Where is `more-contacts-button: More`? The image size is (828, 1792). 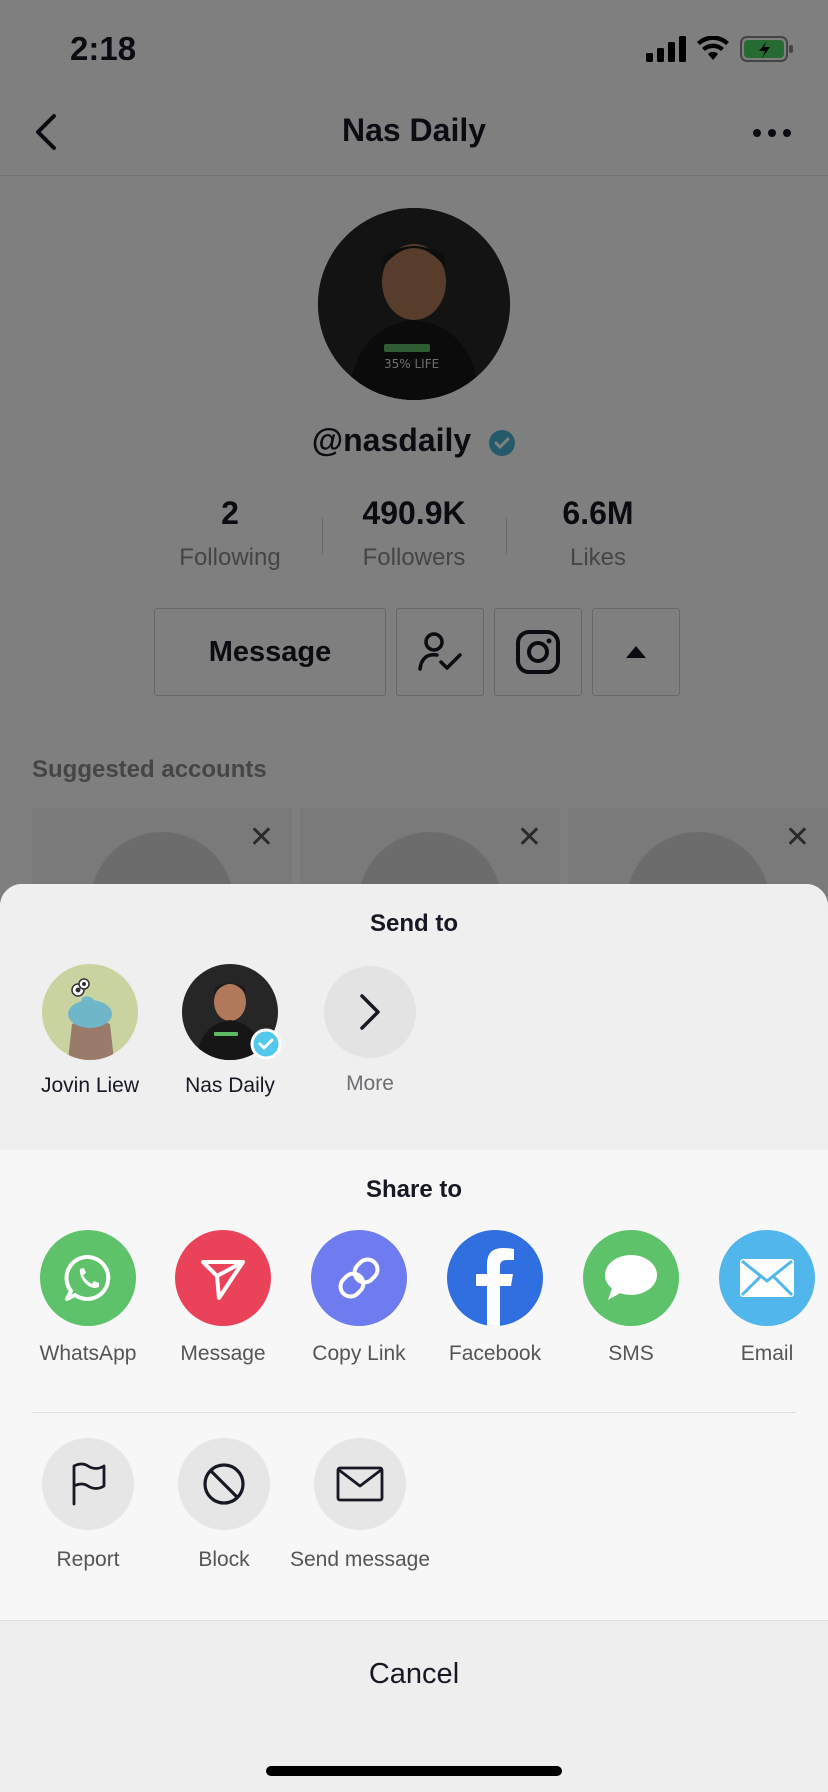
more-contacts-button: More is located at coordinates (370, 1031).